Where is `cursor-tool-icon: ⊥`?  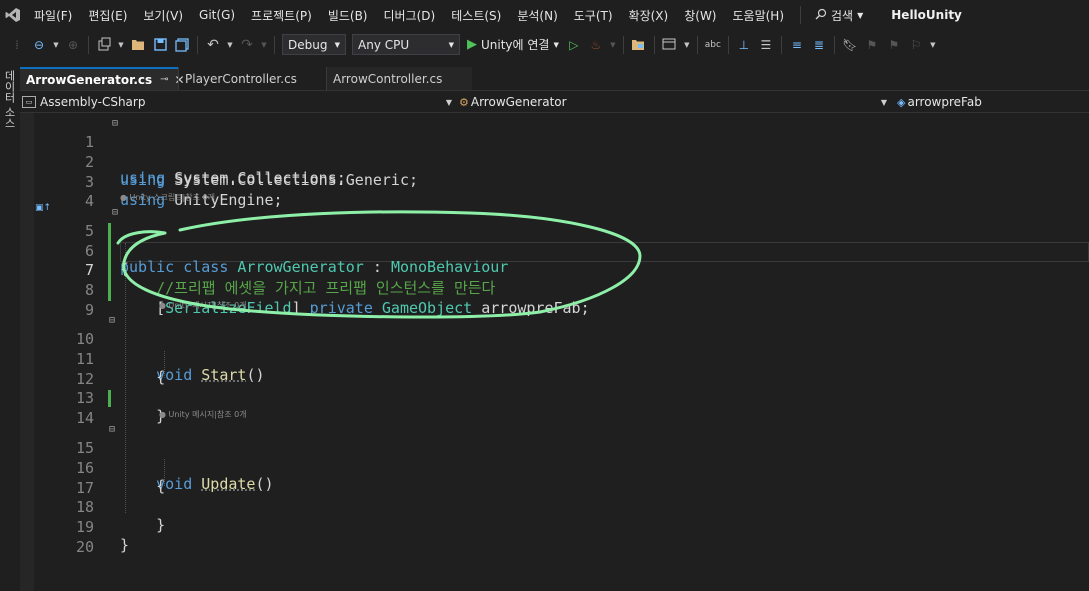 cursor-tool-icon: ⊥ is located at coordinates (744, 45).